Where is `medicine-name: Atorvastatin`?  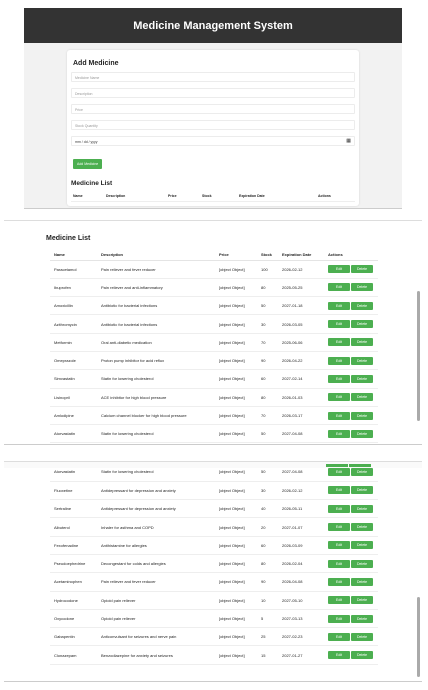 medicine-name: Atorvastatin is located at coordinates (73, 434).